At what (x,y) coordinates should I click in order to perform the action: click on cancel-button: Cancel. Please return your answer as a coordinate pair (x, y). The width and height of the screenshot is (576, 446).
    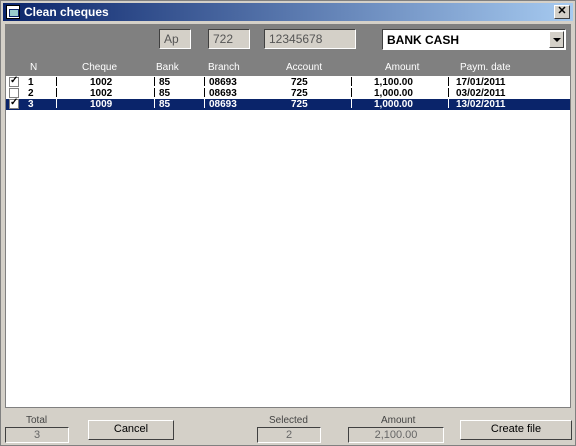
    Looking at the image, I should click on (131, 430).